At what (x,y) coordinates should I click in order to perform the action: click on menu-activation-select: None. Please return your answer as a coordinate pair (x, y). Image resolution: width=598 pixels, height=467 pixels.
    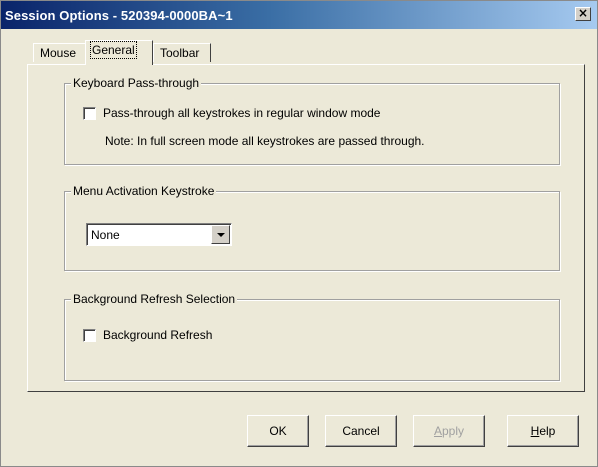
    Looking at the image, I should click on (159, 234).